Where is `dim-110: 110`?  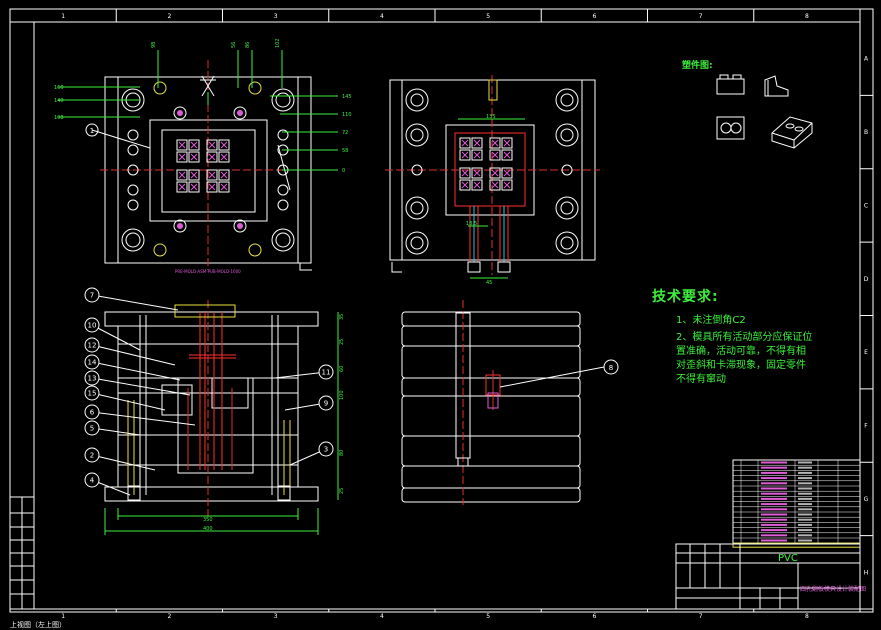 dim-110: 110 is located at coordinates (347, 115).